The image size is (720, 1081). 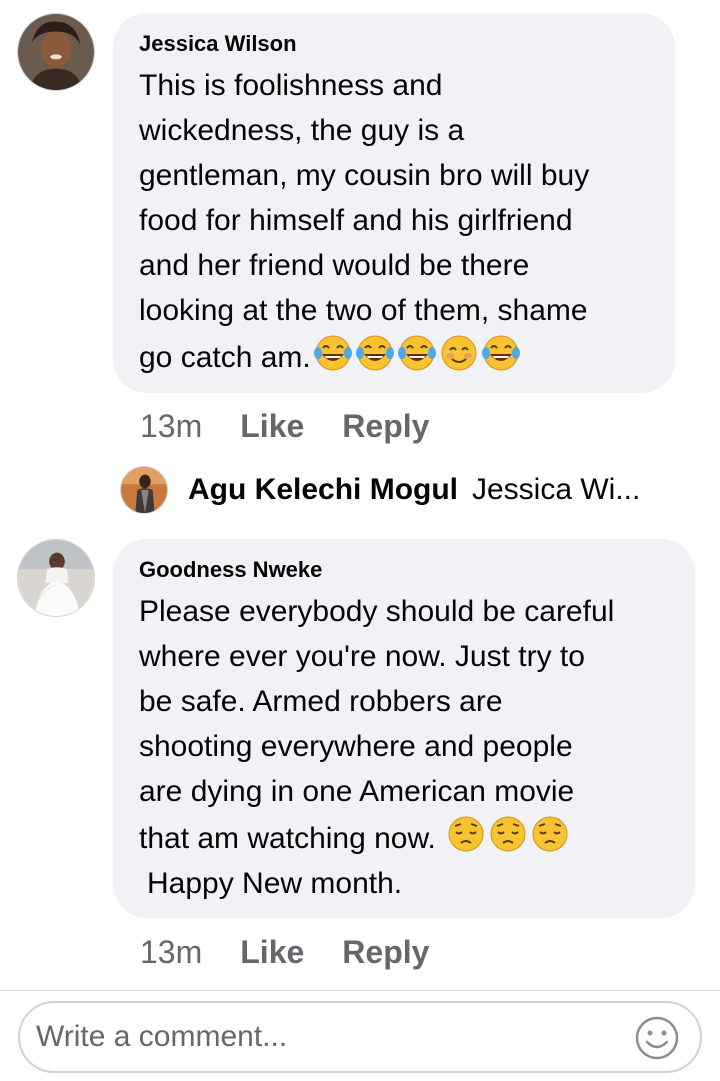 What do you see at coordinates (412, 570) in the screenshot?
I see `comment-author: Goodness Nweke` at bounding box center [412, 570].